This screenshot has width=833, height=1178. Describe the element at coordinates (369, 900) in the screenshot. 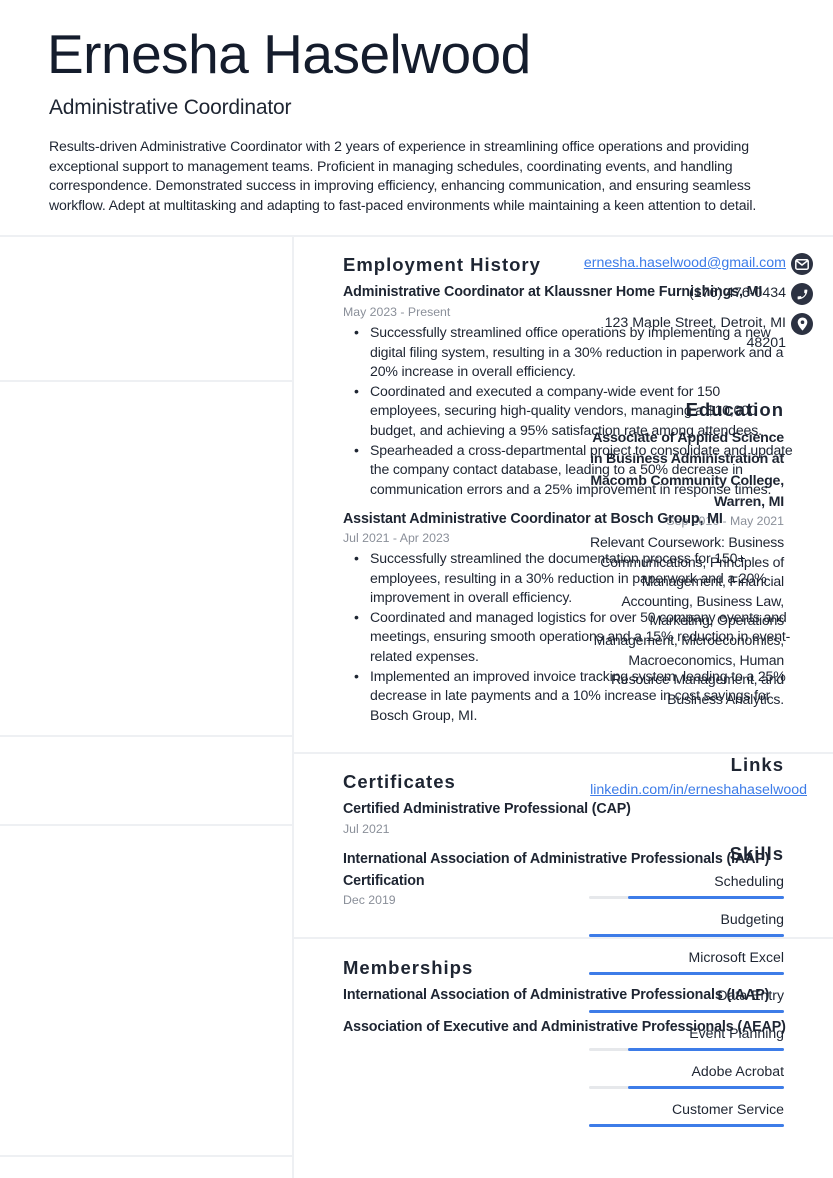

I see `certificate-date-1: Dec 2019` at that location.